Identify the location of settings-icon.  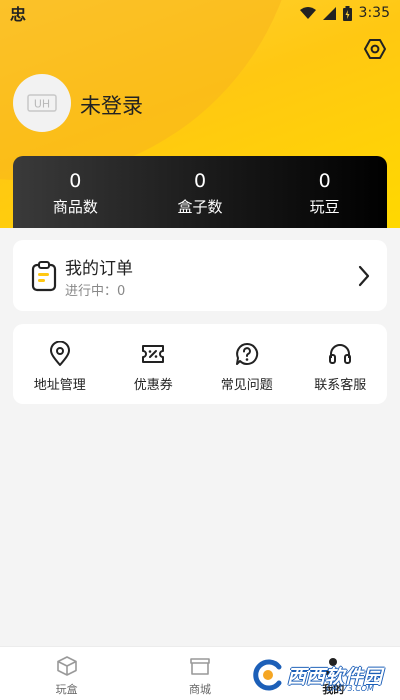
(375, 49).